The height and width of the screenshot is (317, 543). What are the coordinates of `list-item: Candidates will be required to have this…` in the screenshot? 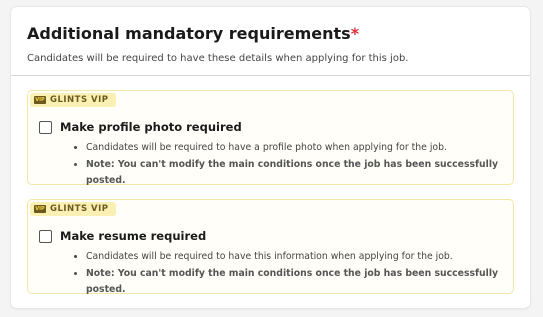 It's located at (299, 257).